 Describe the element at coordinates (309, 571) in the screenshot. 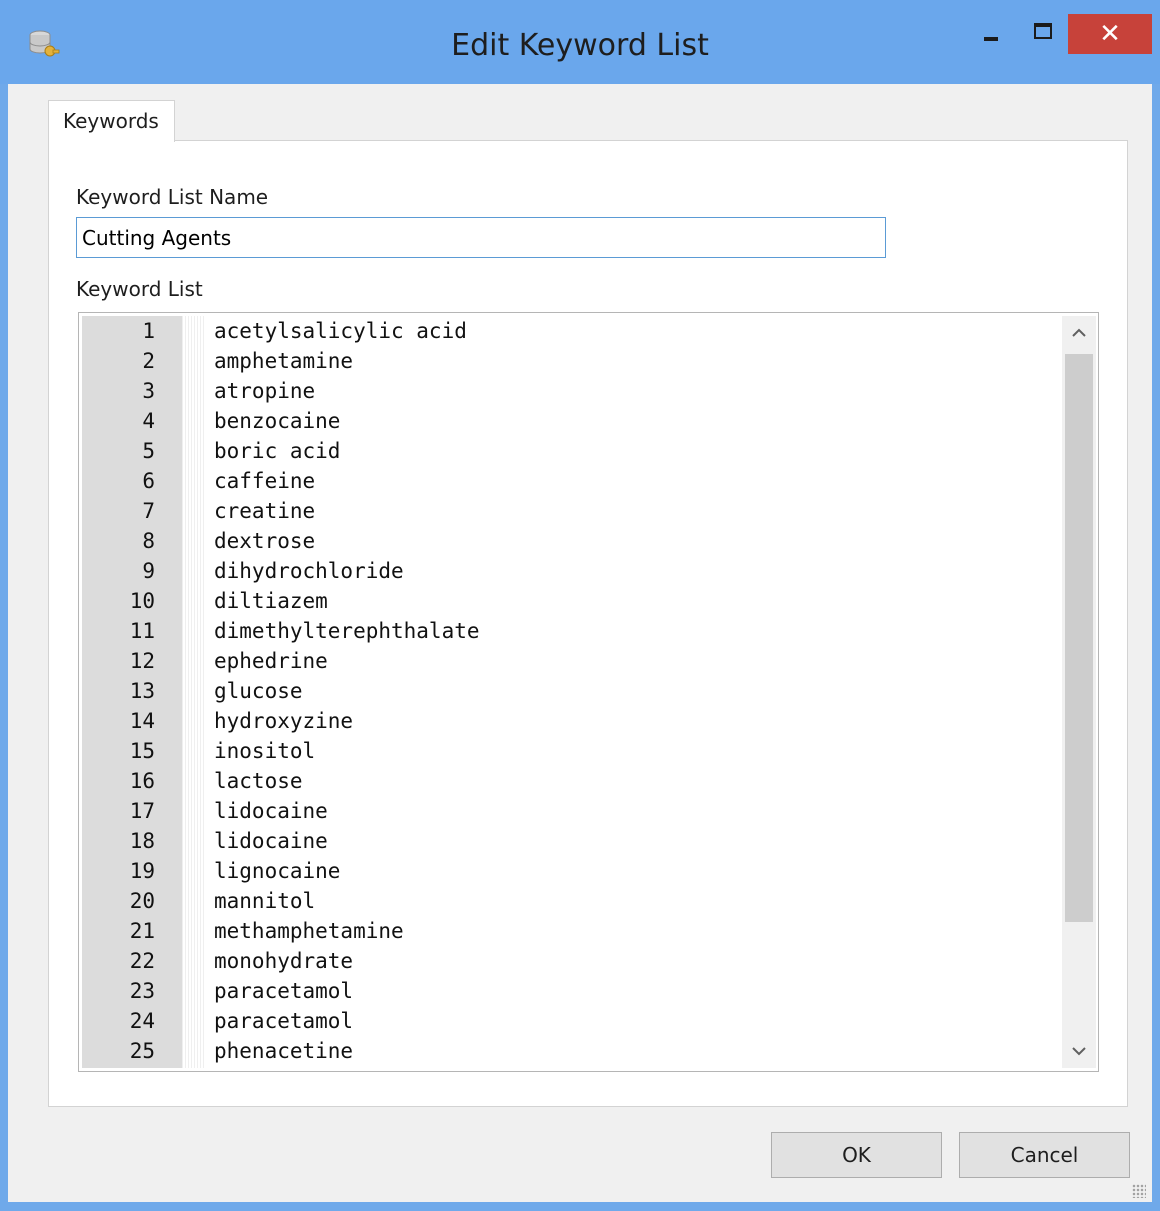

I see `keyword-text: dihydrochloride` at that location.